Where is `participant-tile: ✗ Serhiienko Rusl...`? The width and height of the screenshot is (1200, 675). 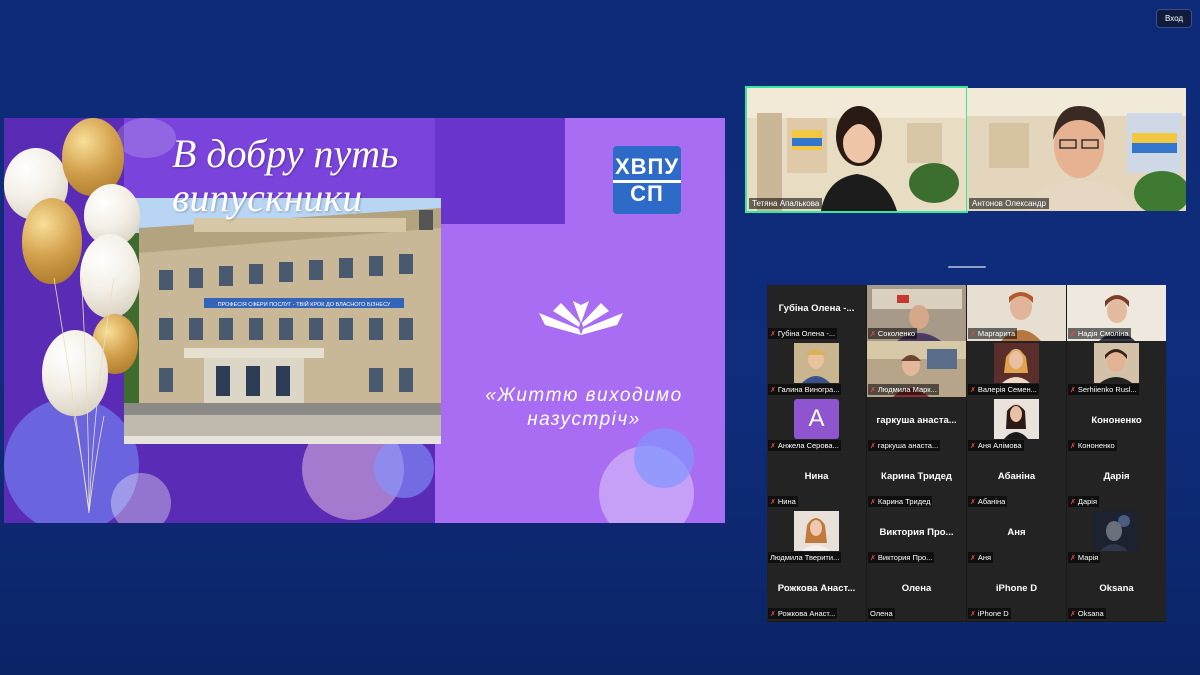
participant-tile: ✗ Serhiienko Rusl... is located at coordinates (1116, 369).